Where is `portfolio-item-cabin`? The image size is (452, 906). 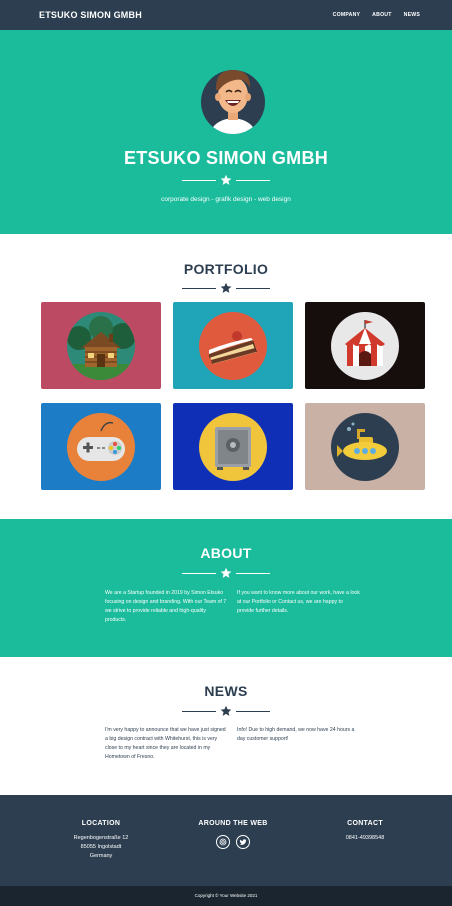
portfolio-item-cabin is located at coordinates (101, 345).